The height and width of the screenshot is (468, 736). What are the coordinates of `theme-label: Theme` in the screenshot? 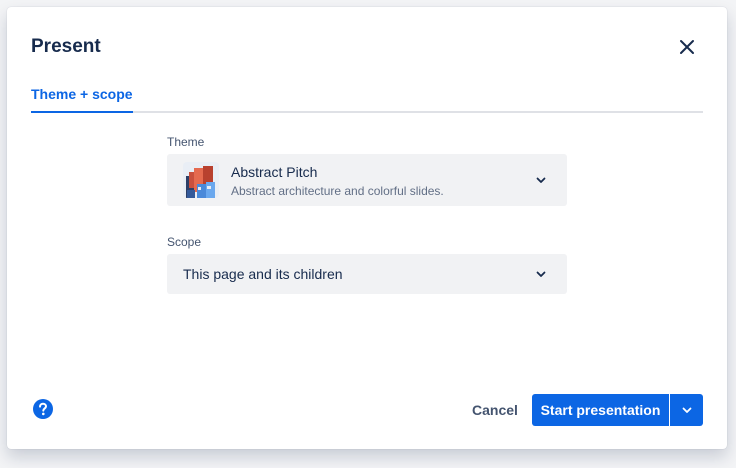 It's located at (186, 142).